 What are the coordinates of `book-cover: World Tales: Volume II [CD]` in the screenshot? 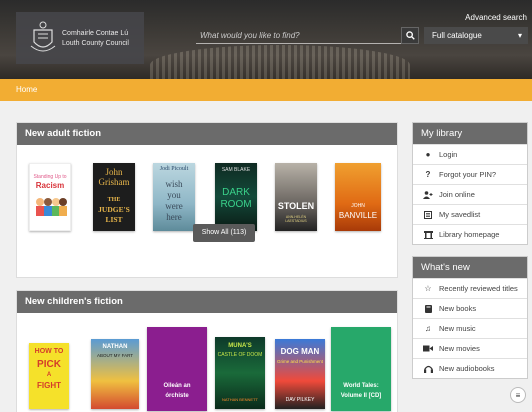 It's located at (361, 369).